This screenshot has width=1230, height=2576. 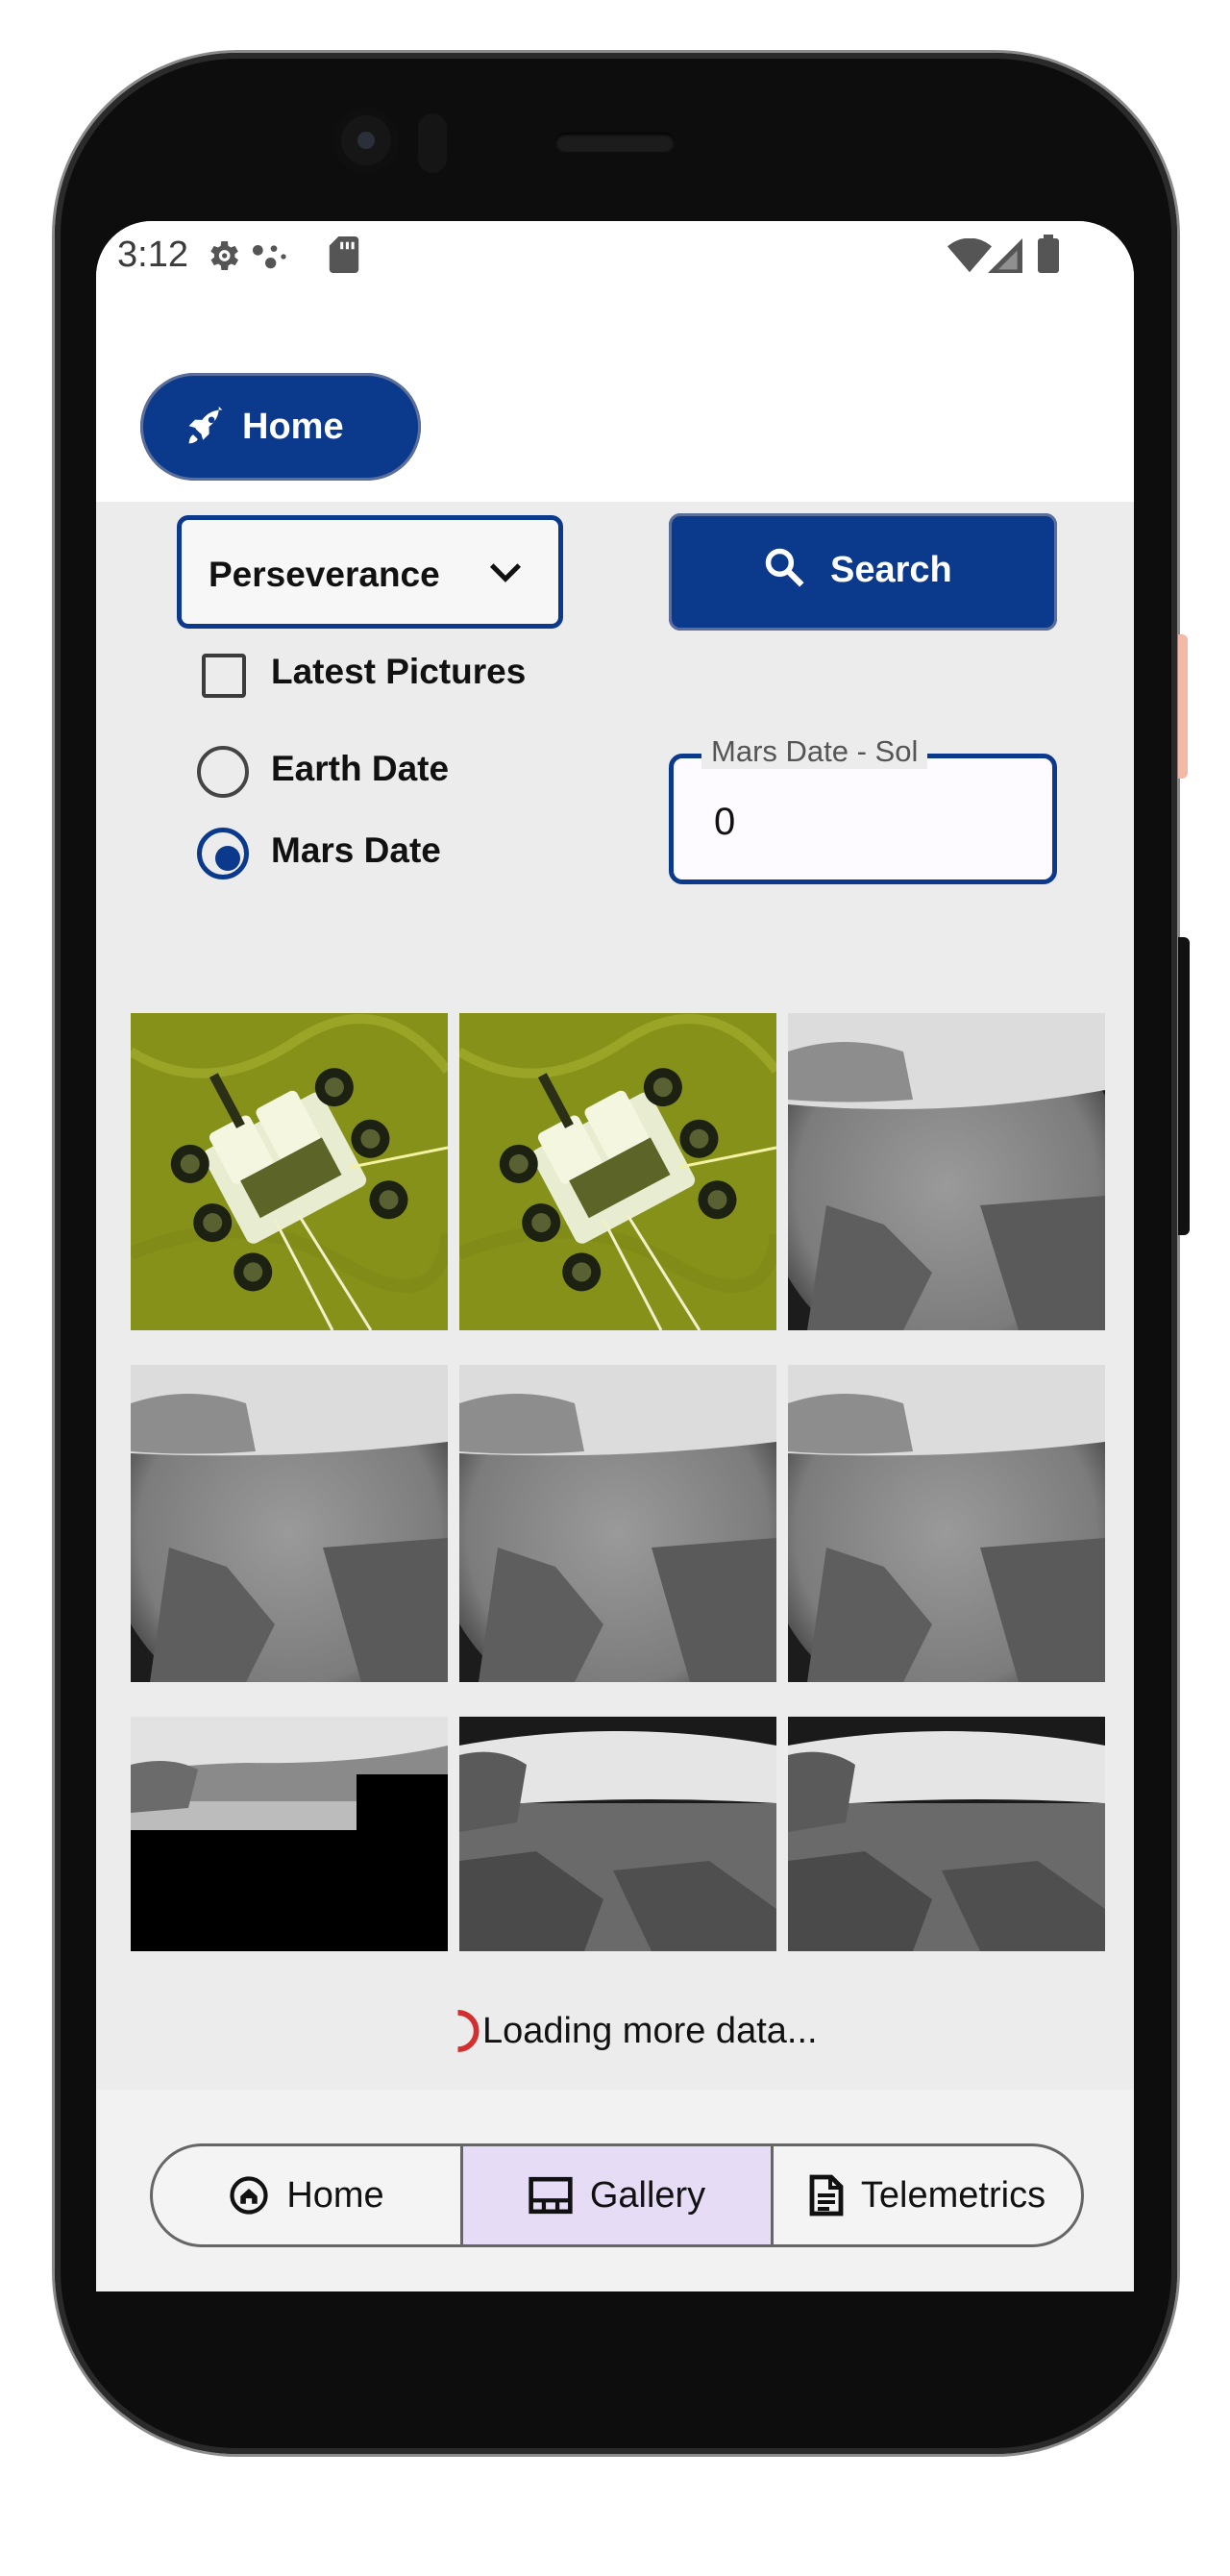 What do you see at coordinates (1048, 256) in the screenshot?
I see `battery-icon` at bounding box center [1048, 256].